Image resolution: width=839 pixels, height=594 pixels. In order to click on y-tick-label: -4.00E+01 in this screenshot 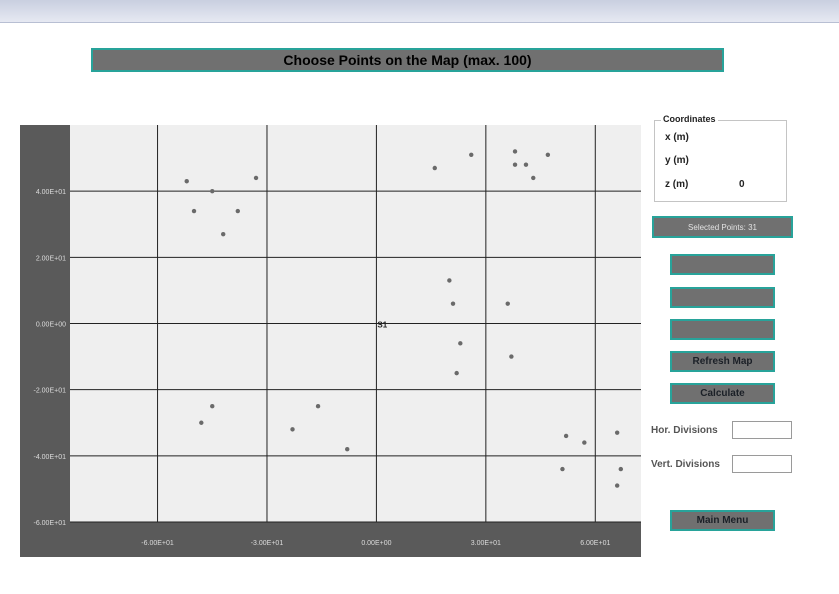, I will do `click(50, 457)`.